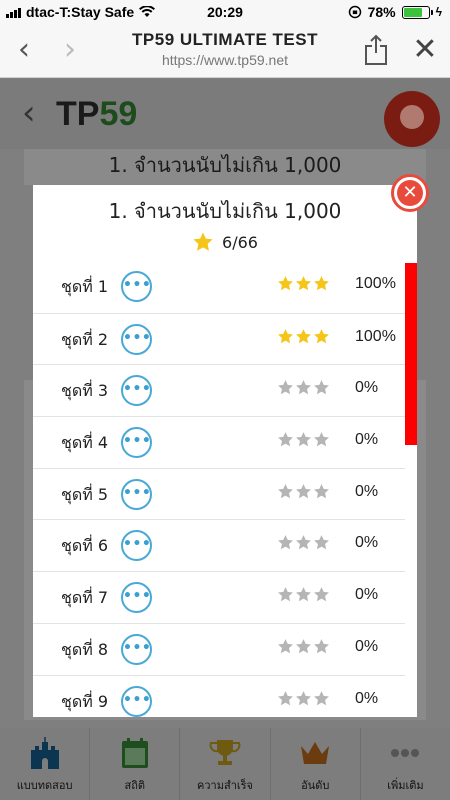 This screenshot has height=800, width=450. Describe the element at coordinates (44, 753) in the screenshot. I see `castle-icon` at that location.